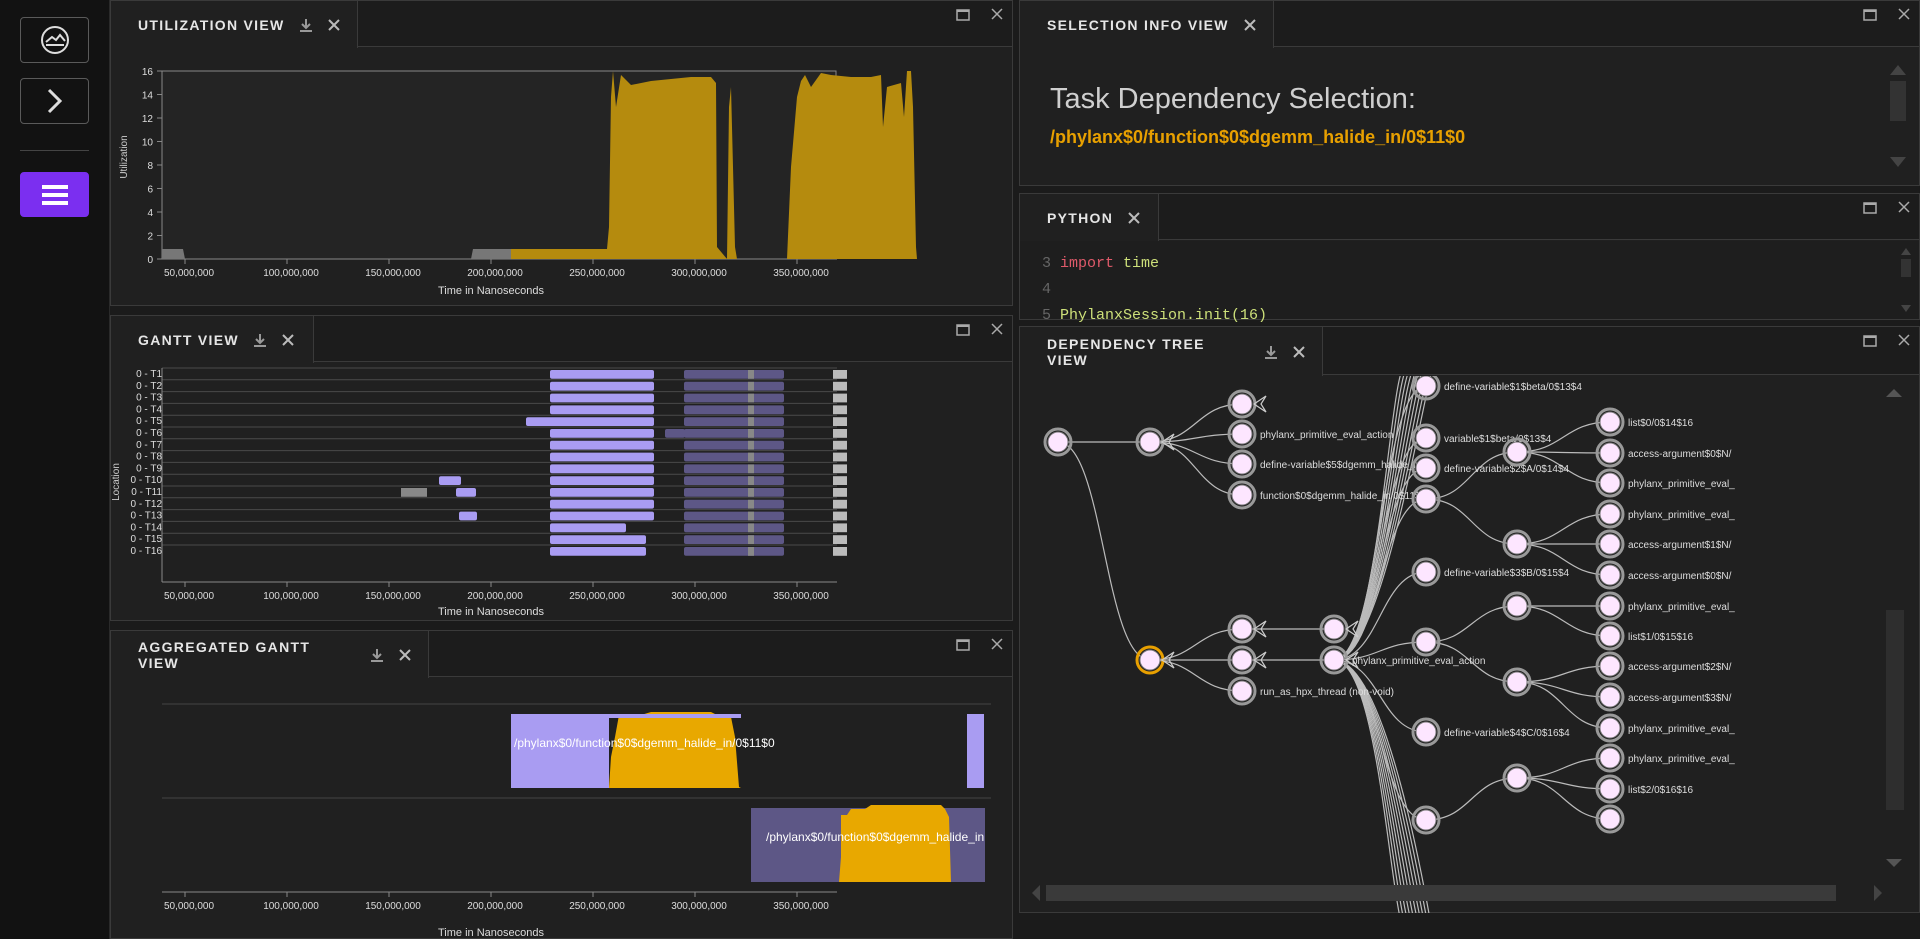 The image size is (1920, 939). Describe the element at coordinates (1894, 630) in the screenshot. I see `tree-vertical-scrollbar` at that location.